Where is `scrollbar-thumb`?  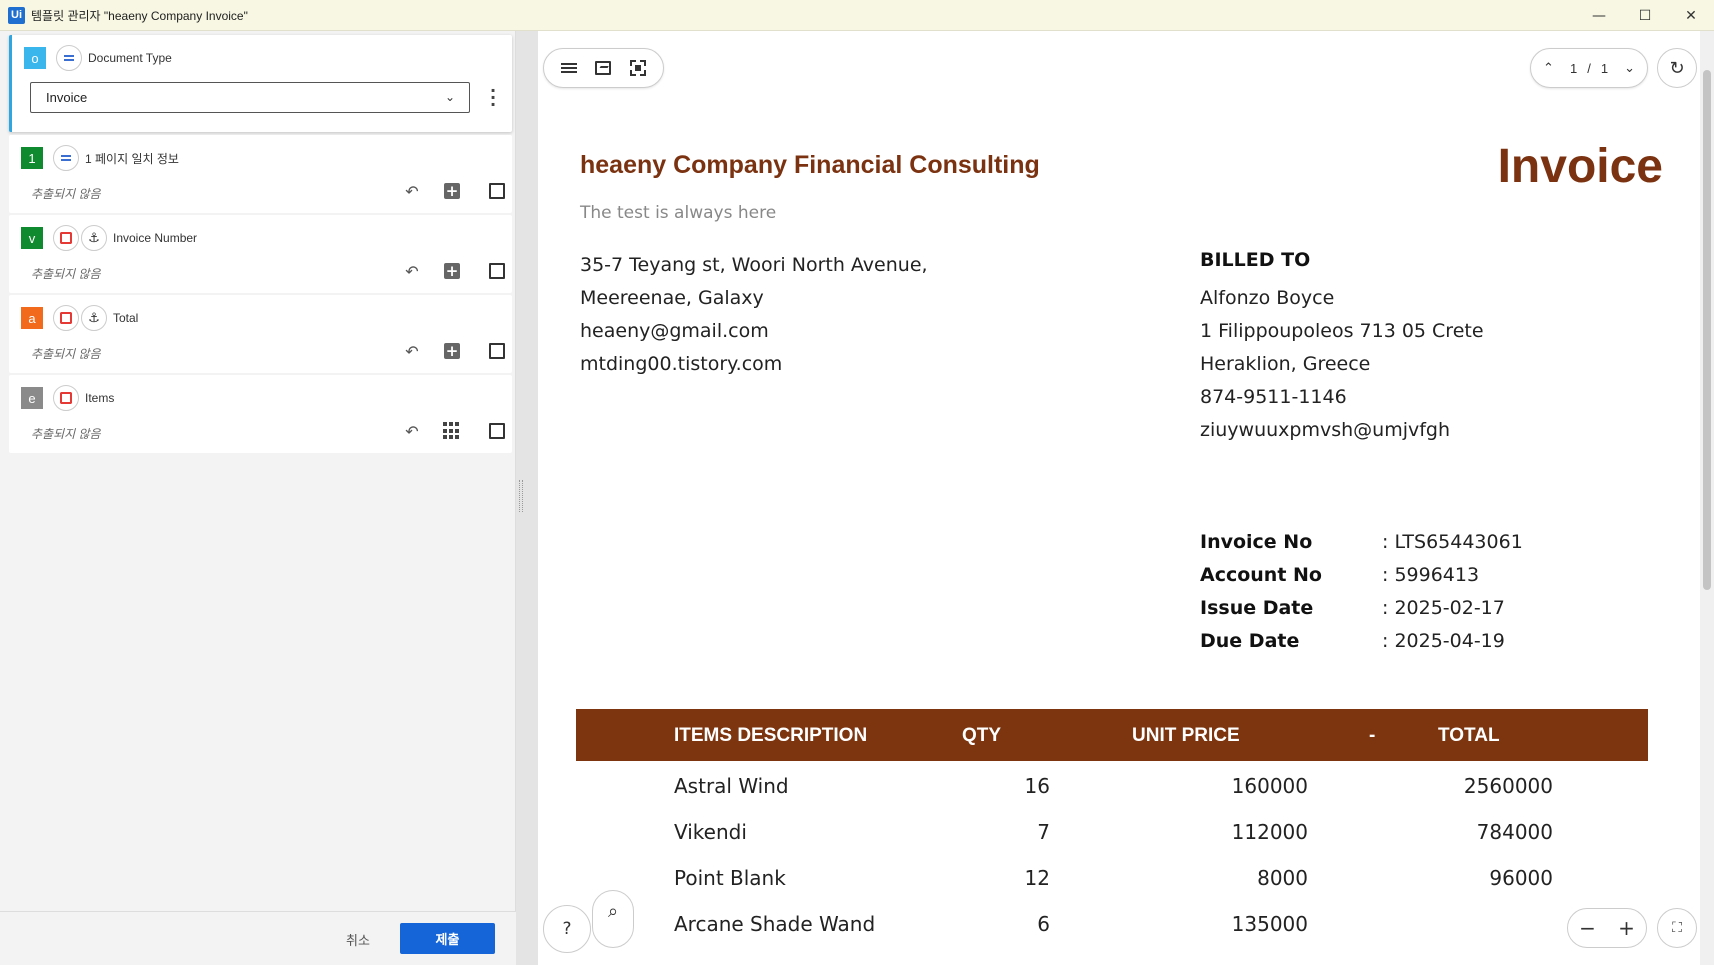 scrollbar-thumb is located at coordinates (1707, 330).